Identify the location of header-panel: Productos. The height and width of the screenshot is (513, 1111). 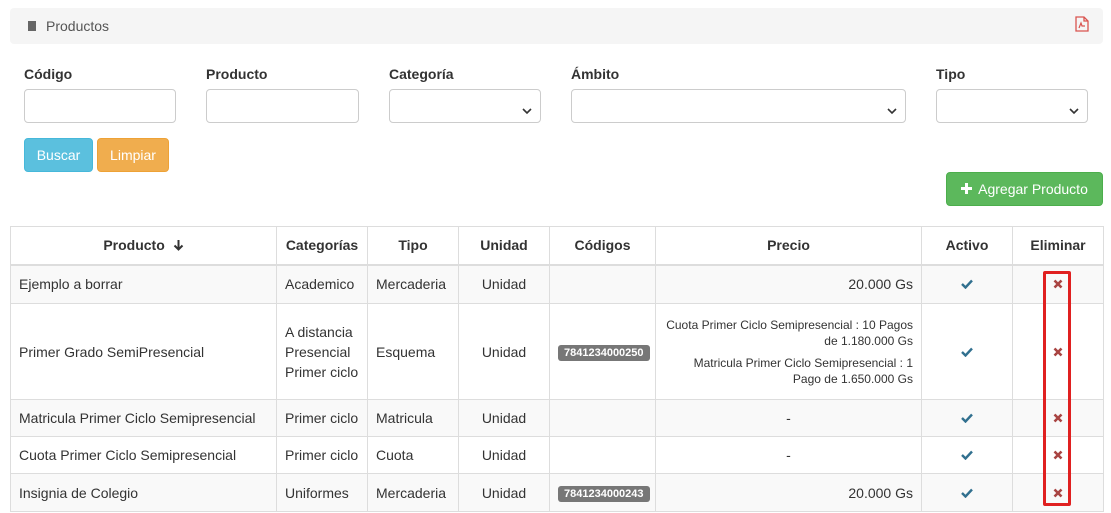
(556, 26).